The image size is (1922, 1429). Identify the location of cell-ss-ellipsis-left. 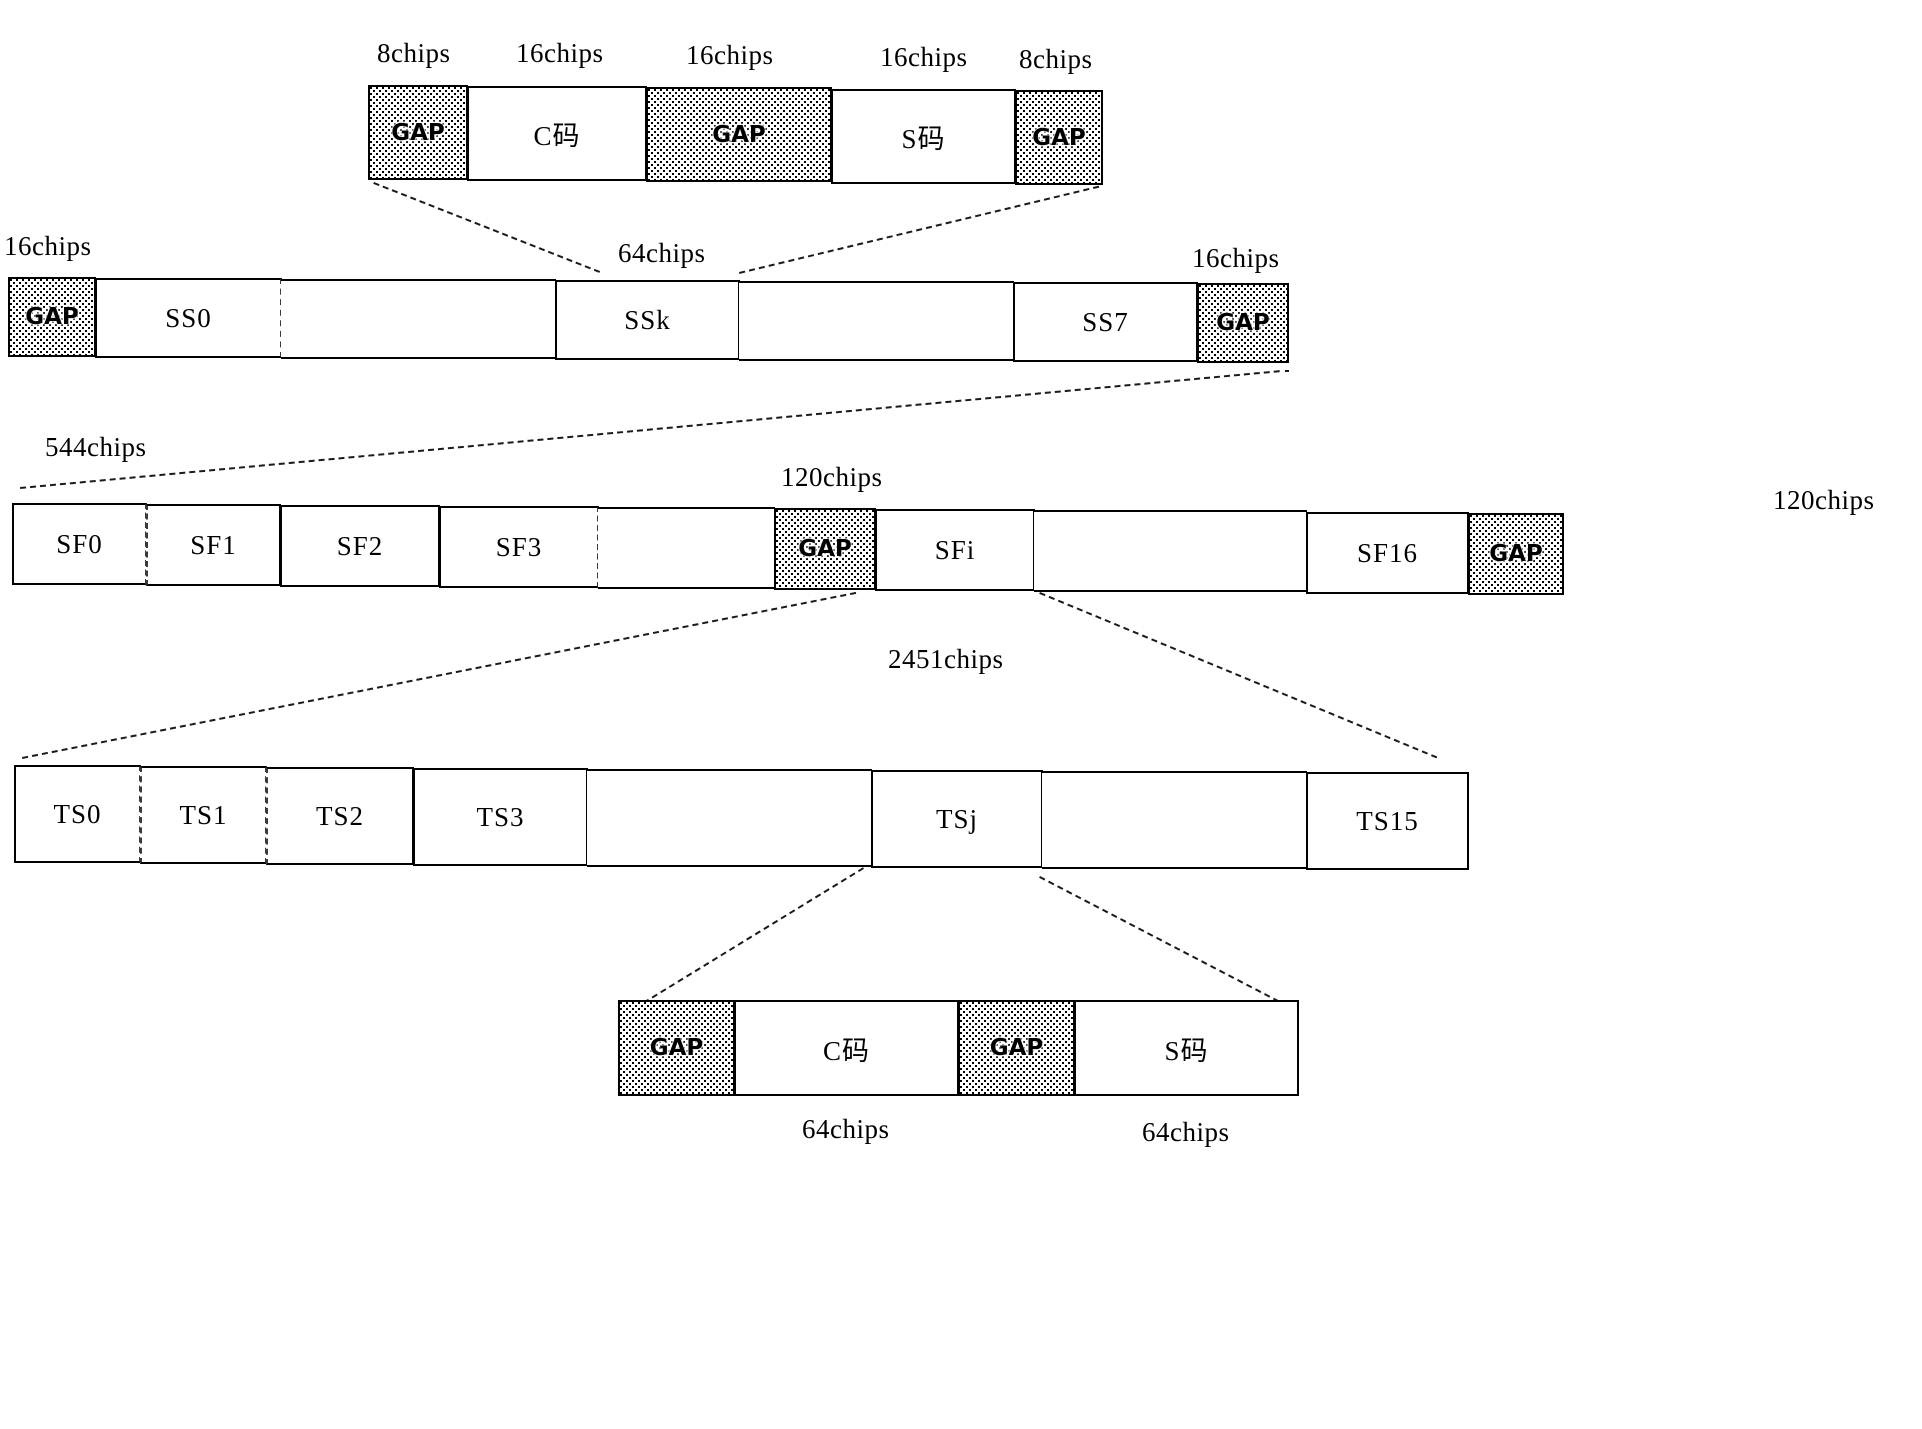
(418, 319).